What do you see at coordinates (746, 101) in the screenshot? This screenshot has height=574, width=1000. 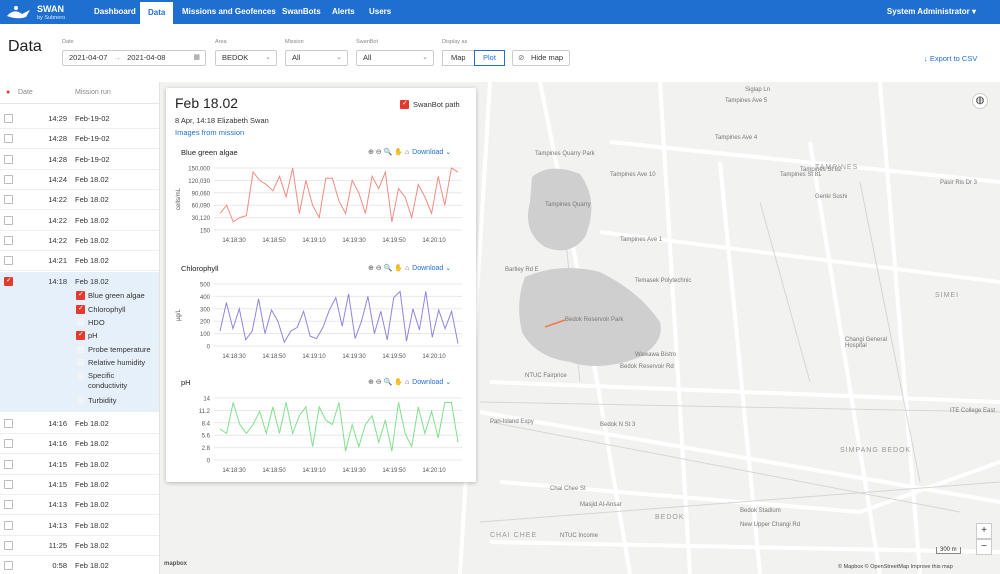 I see `map-label: Tampines Ave 5` at bounding box center [746, 101].